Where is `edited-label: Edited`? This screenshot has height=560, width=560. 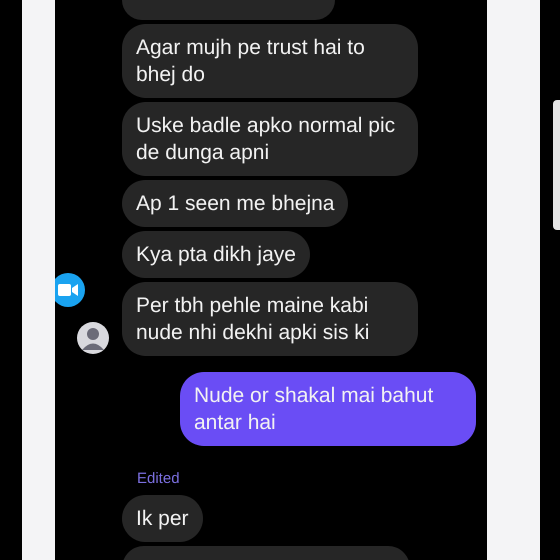 edited-label: Edited is located at coordinates (159, 478).